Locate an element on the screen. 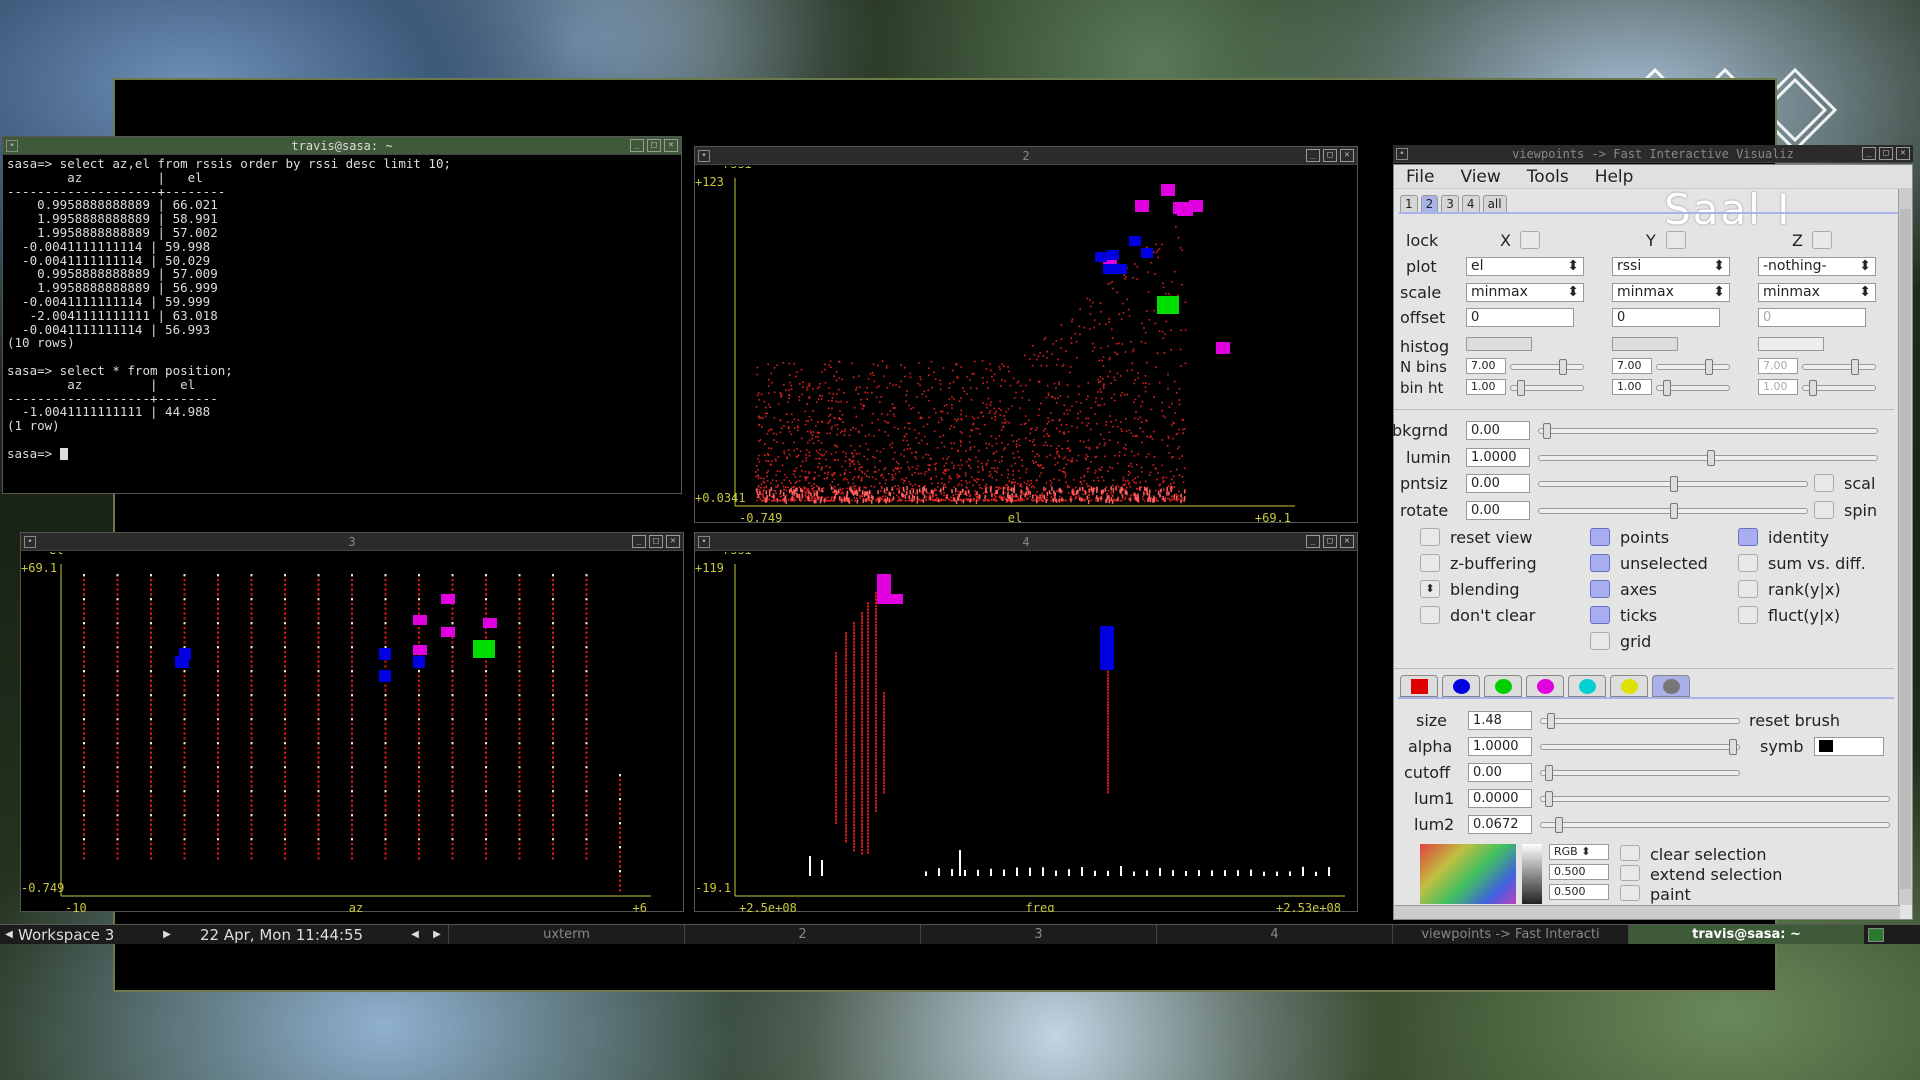 This screenshot has width=1920, height=1080. bkgrnd-value: 0.00 is located at coordinates (1498, 430).